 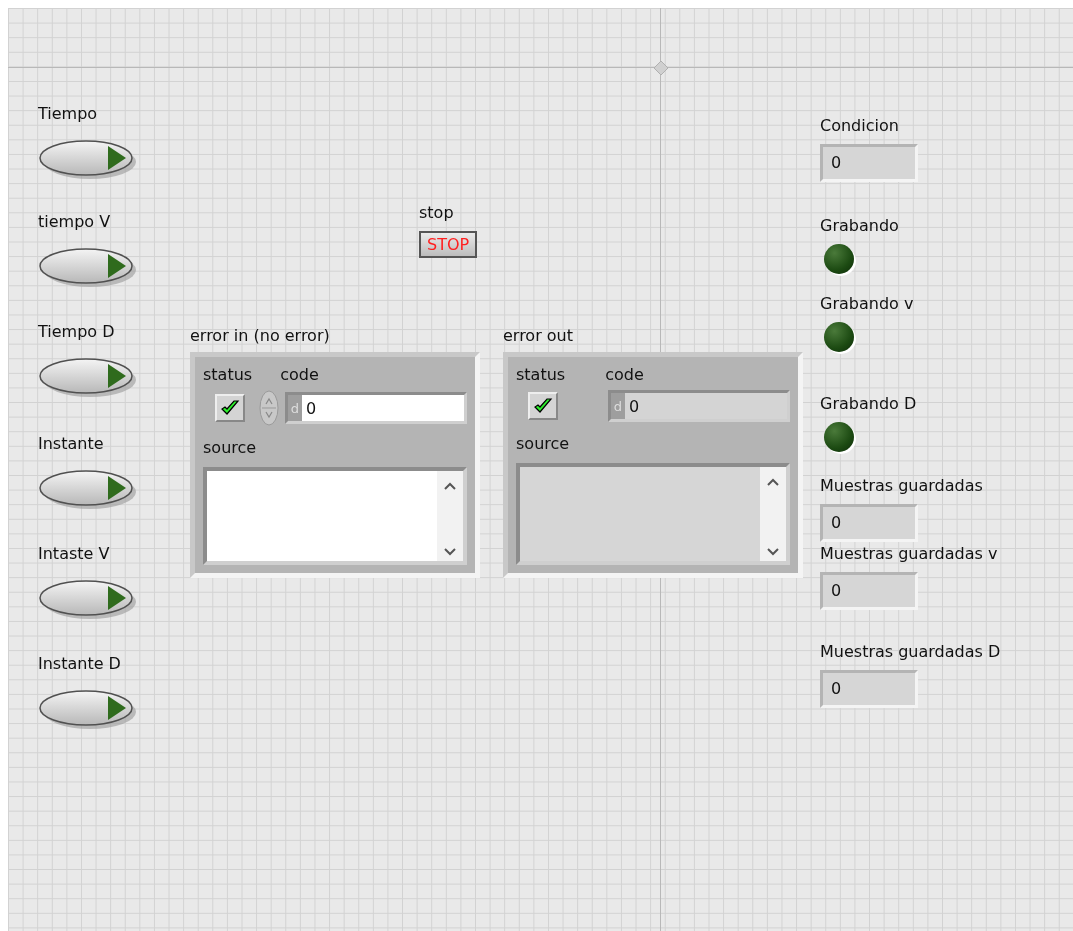 I want to click on cluster-label: error in (no error), so click(x=260, y=336).